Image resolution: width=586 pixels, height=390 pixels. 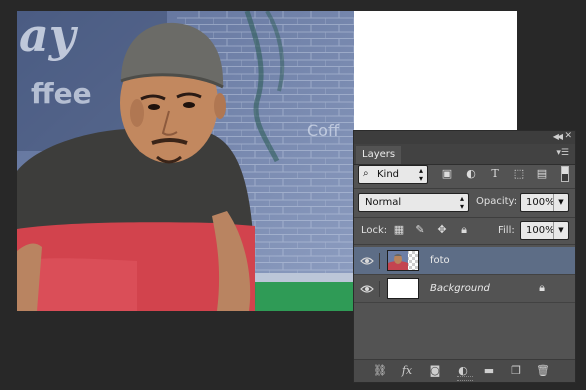 I want to click on layer-filter-row: ⌕ Kind ▴ ▾ ▣ ◐ T ⬚ ▤, so click(x=464, y=176).